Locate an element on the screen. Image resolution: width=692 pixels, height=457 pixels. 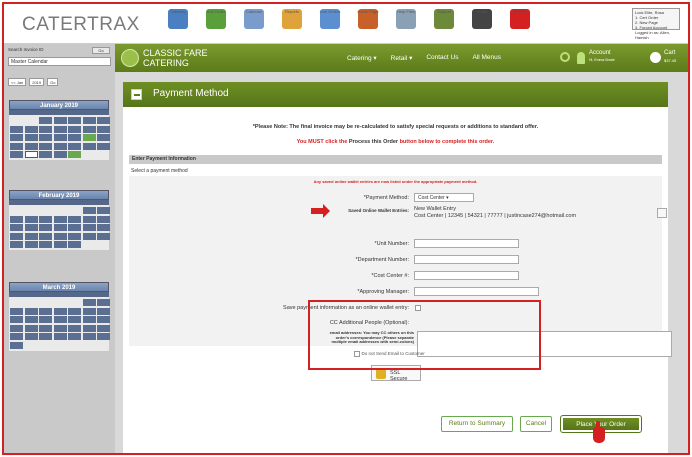
unit-number-field is located at coordinates (466, 243).